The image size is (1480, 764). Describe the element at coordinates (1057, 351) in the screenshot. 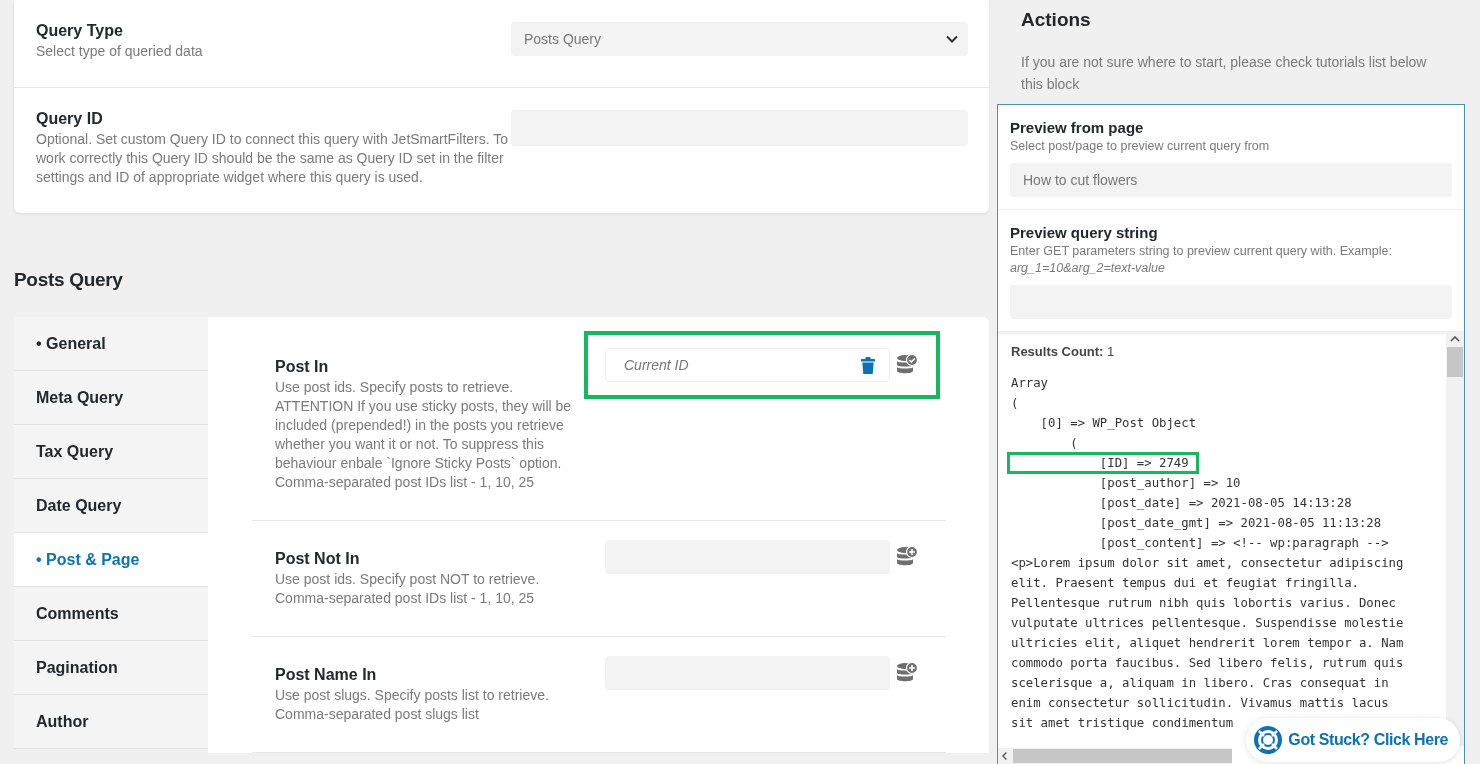

I see `results-count-label: Results Count:` at that location.